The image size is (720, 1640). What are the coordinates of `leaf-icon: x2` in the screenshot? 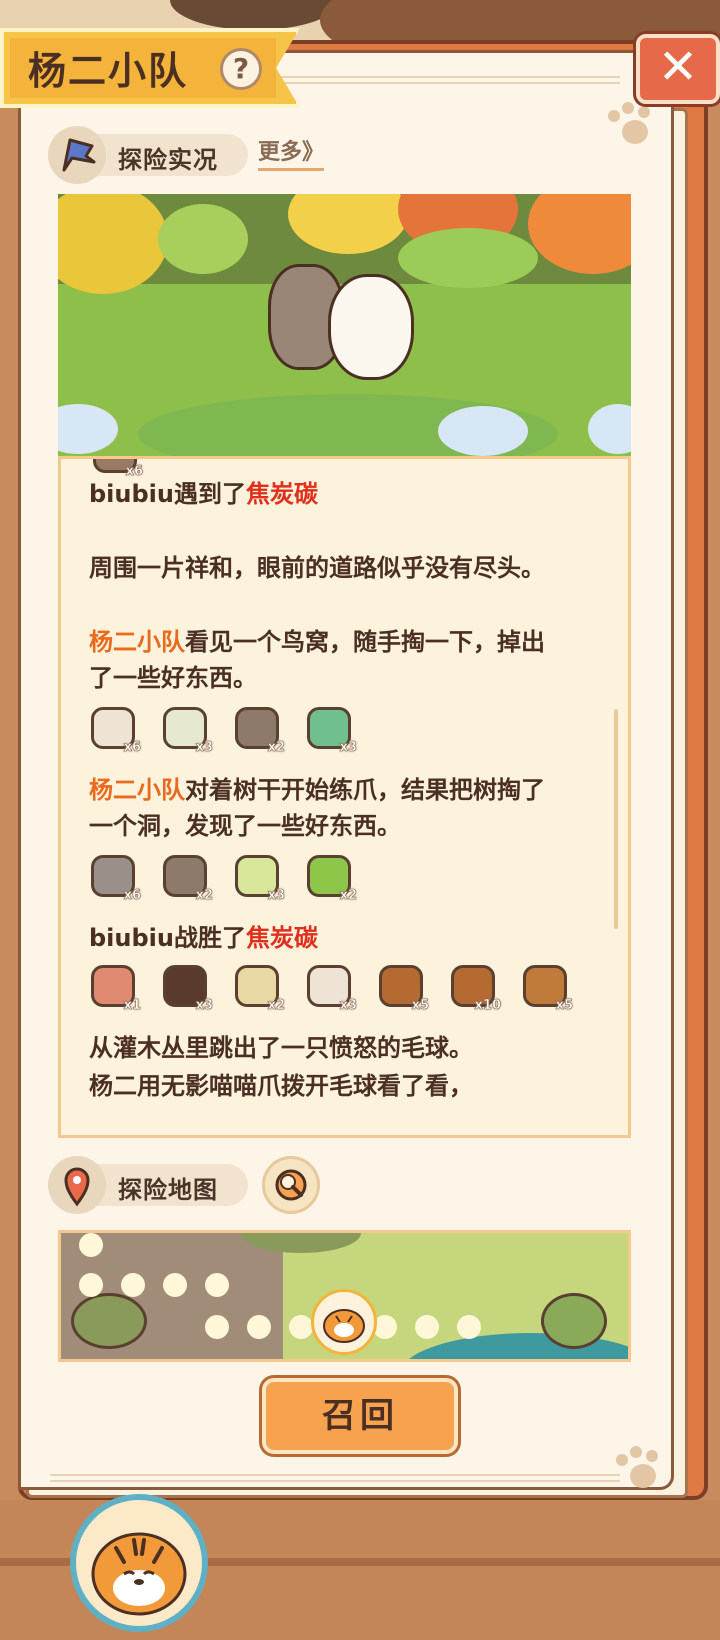 It's located at (330, 878).